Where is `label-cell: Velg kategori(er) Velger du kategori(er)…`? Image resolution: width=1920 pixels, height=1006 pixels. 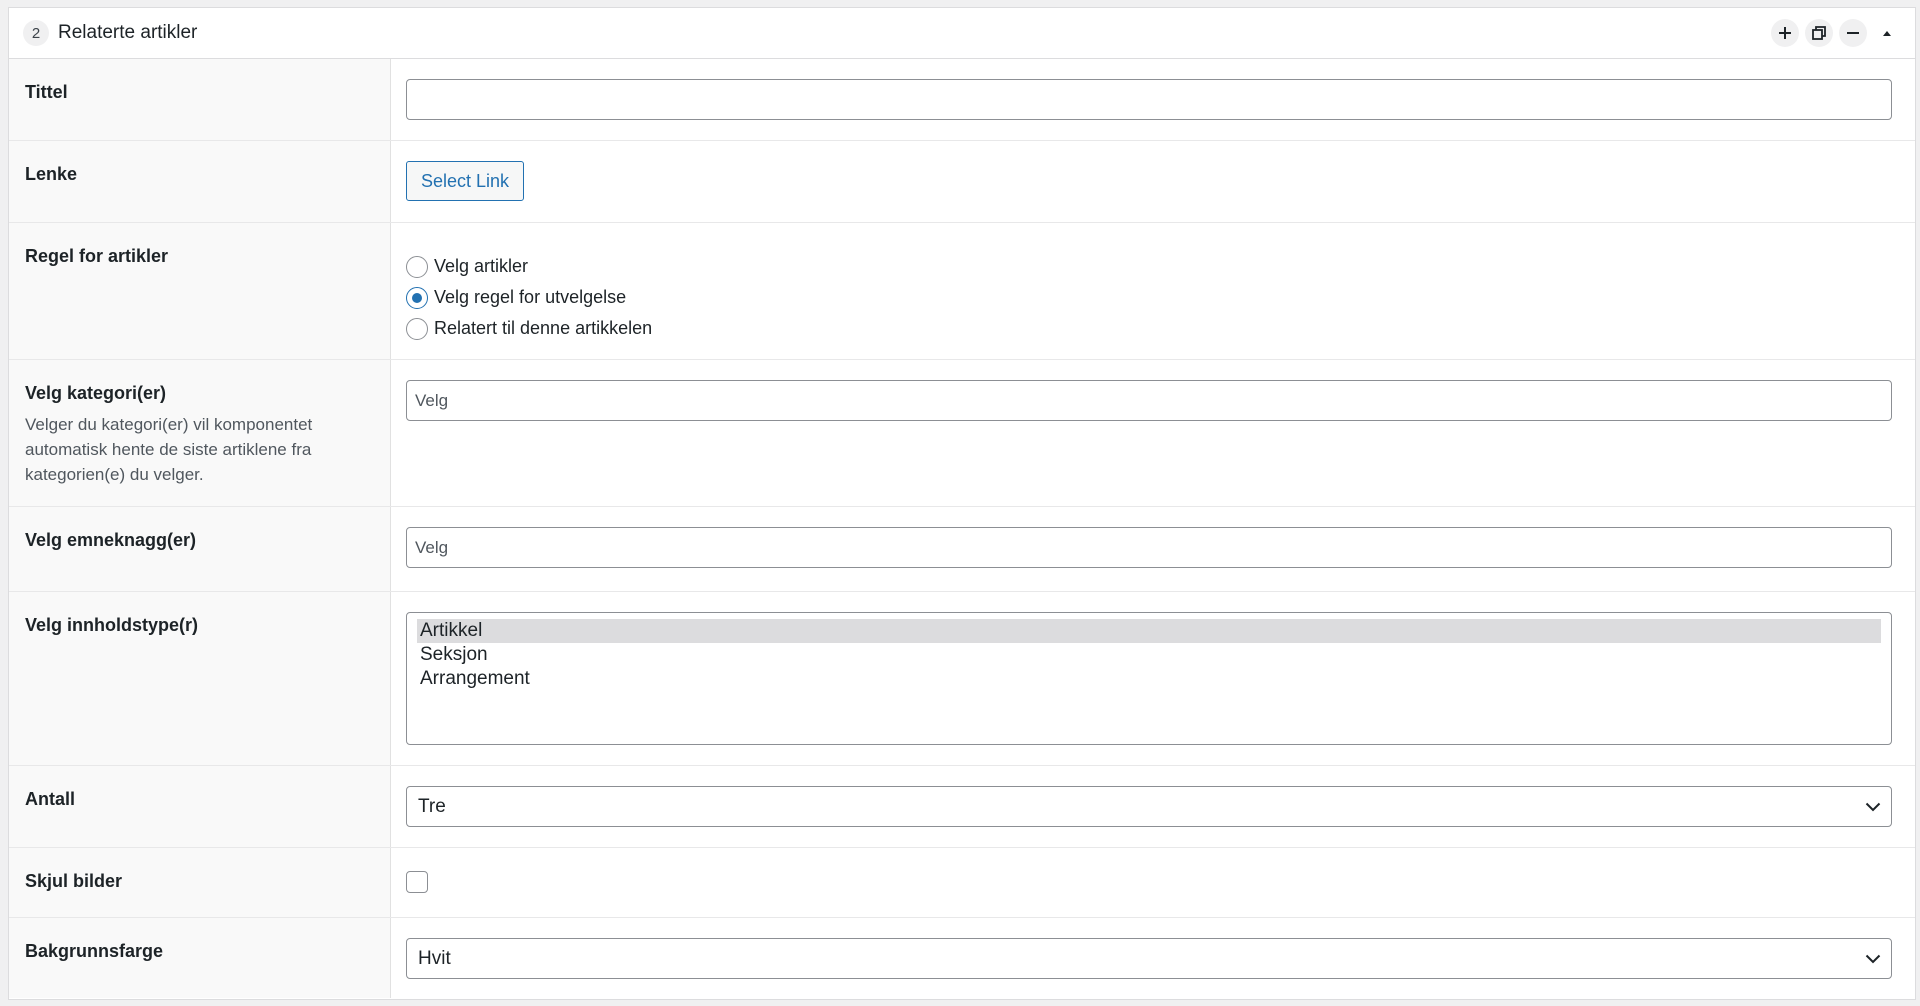 label-cell: Velg kategori(er) Velger du kategori(er)… is located at coordinates (200, 433).